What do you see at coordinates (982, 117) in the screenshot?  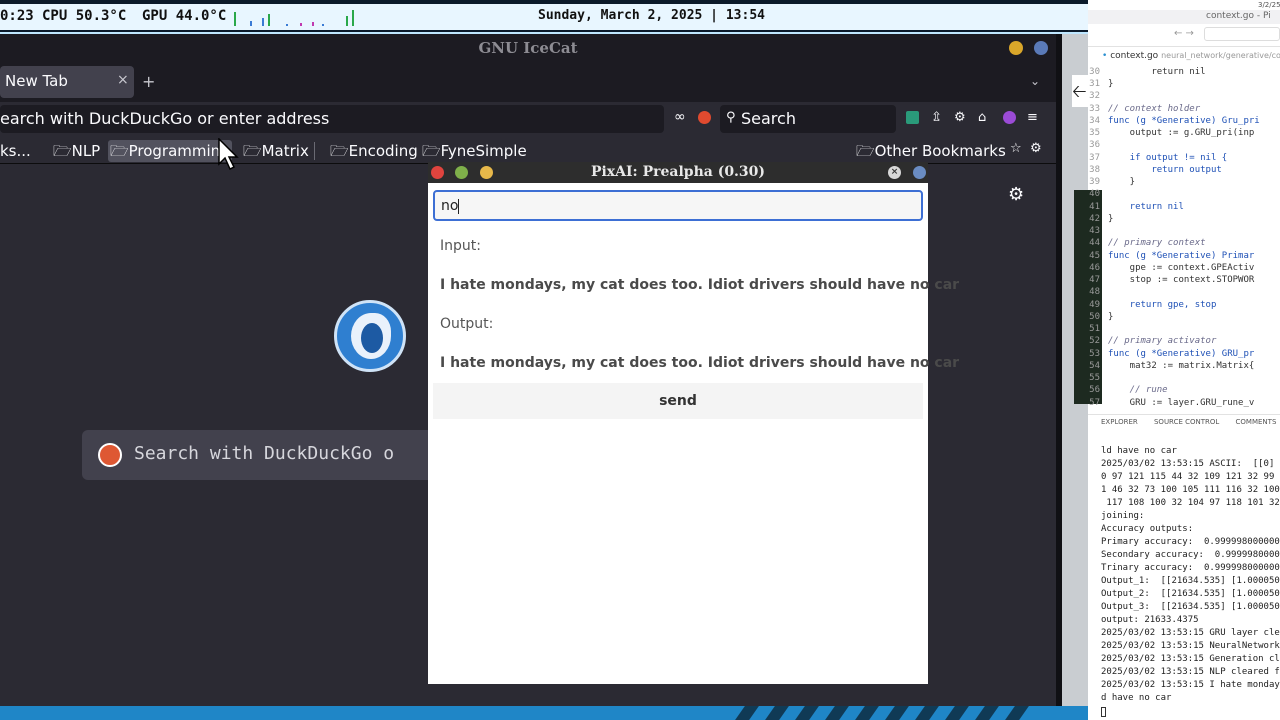 I see `home-icon: ⌂` at bounding box center [982, 117].